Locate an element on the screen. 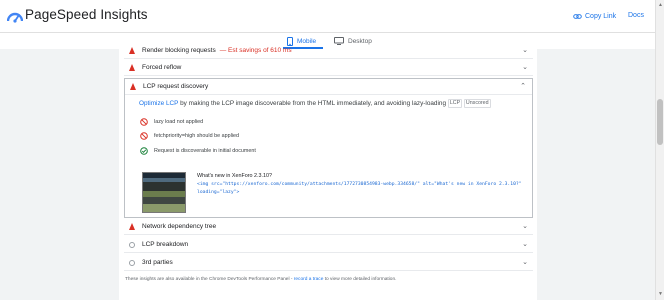  lcp-element-thumbnail is located at coordinates (164, 192).